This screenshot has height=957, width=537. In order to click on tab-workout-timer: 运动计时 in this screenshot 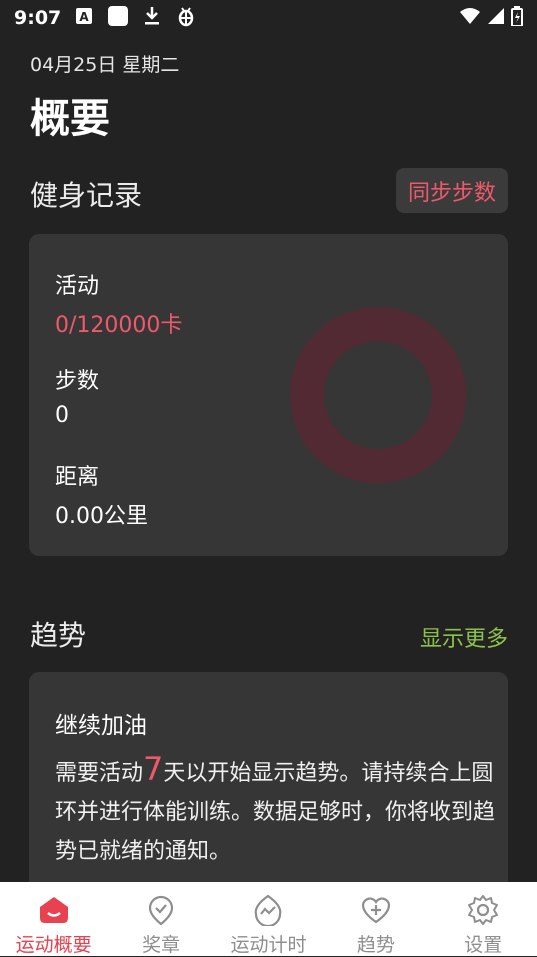, I will do `click(268, 919)`.